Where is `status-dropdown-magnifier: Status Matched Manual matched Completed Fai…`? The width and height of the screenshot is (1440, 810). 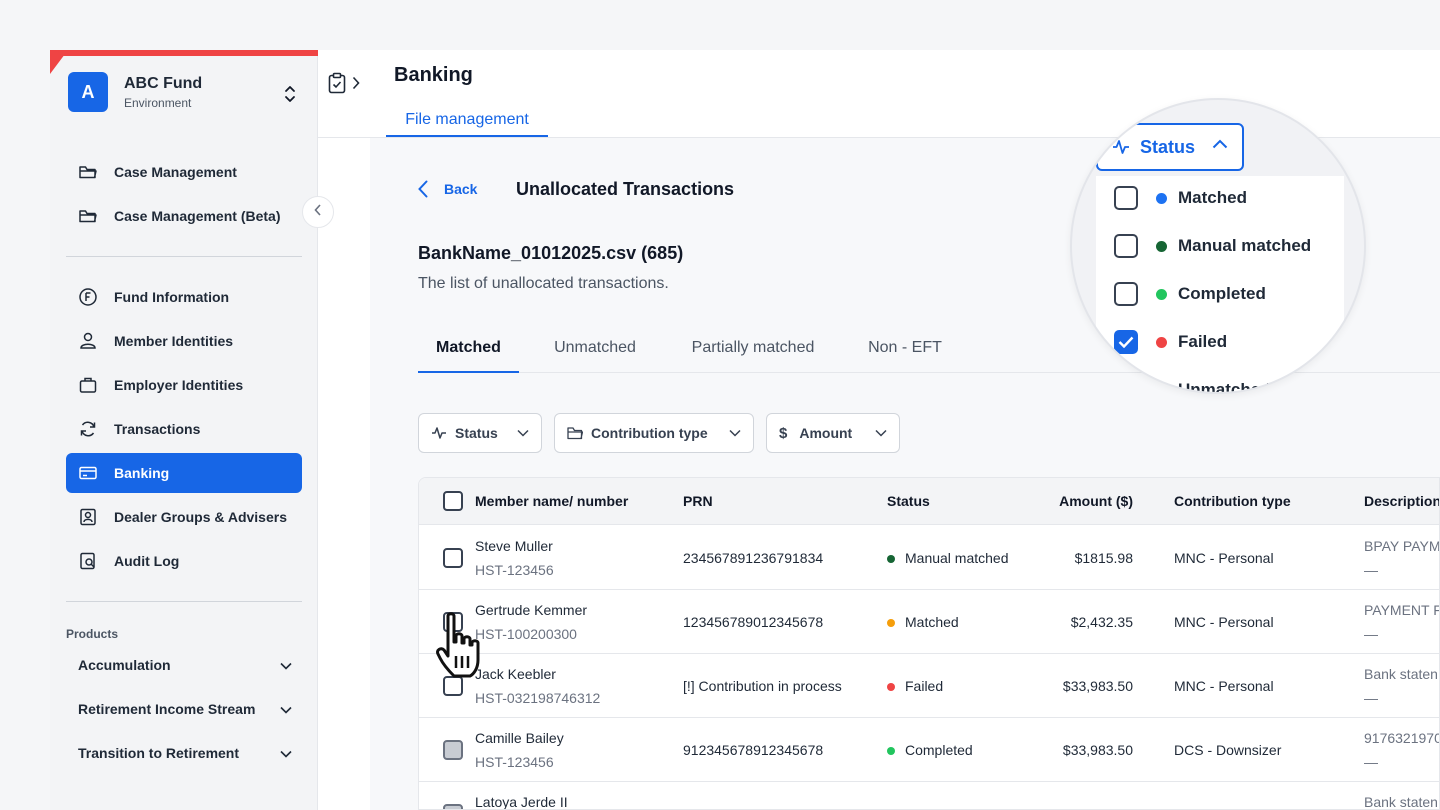 status-dropdown-magnifier: Status Matched Manual matched Completed Fai… is located at coordinates (1218, 246).